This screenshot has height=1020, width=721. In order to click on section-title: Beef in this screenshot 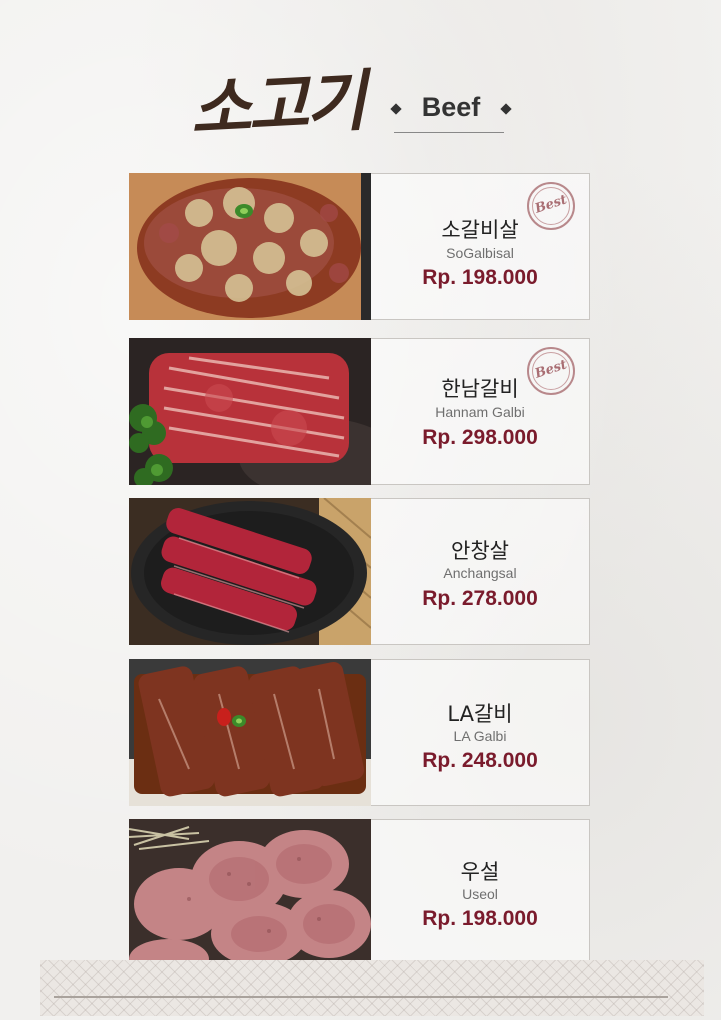, I will do `click(451, 112)`.